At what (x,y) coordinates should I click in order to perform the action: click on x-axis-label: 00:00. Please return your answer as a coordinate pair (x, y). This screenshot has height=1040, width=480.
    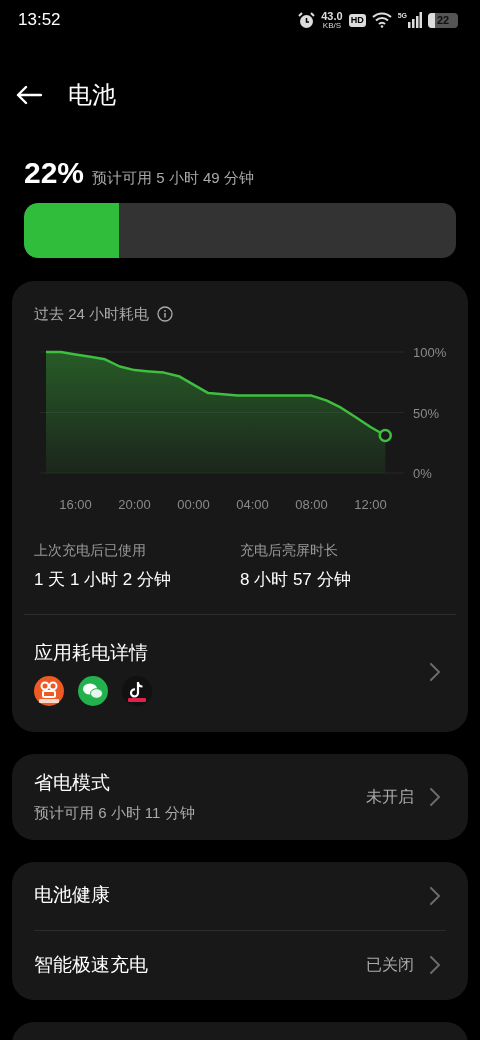
    Looking at the image, I should click on (193, 504).